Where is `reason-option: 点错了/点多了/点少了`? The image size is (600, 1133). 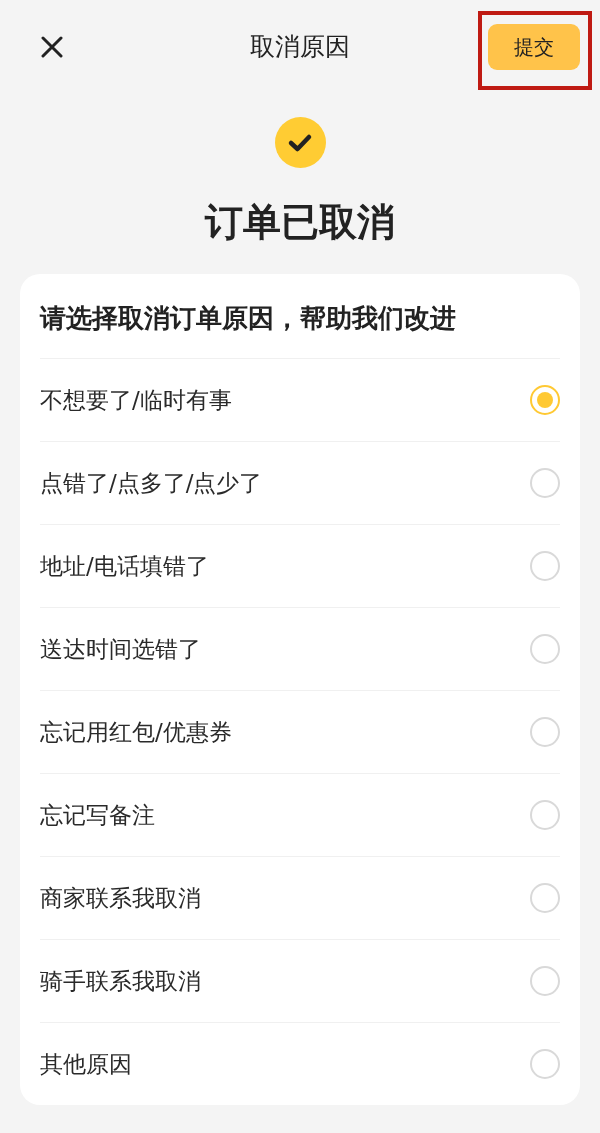
reason-option: 点错了/点多了/点少了 is located at coordinates (300, 482).